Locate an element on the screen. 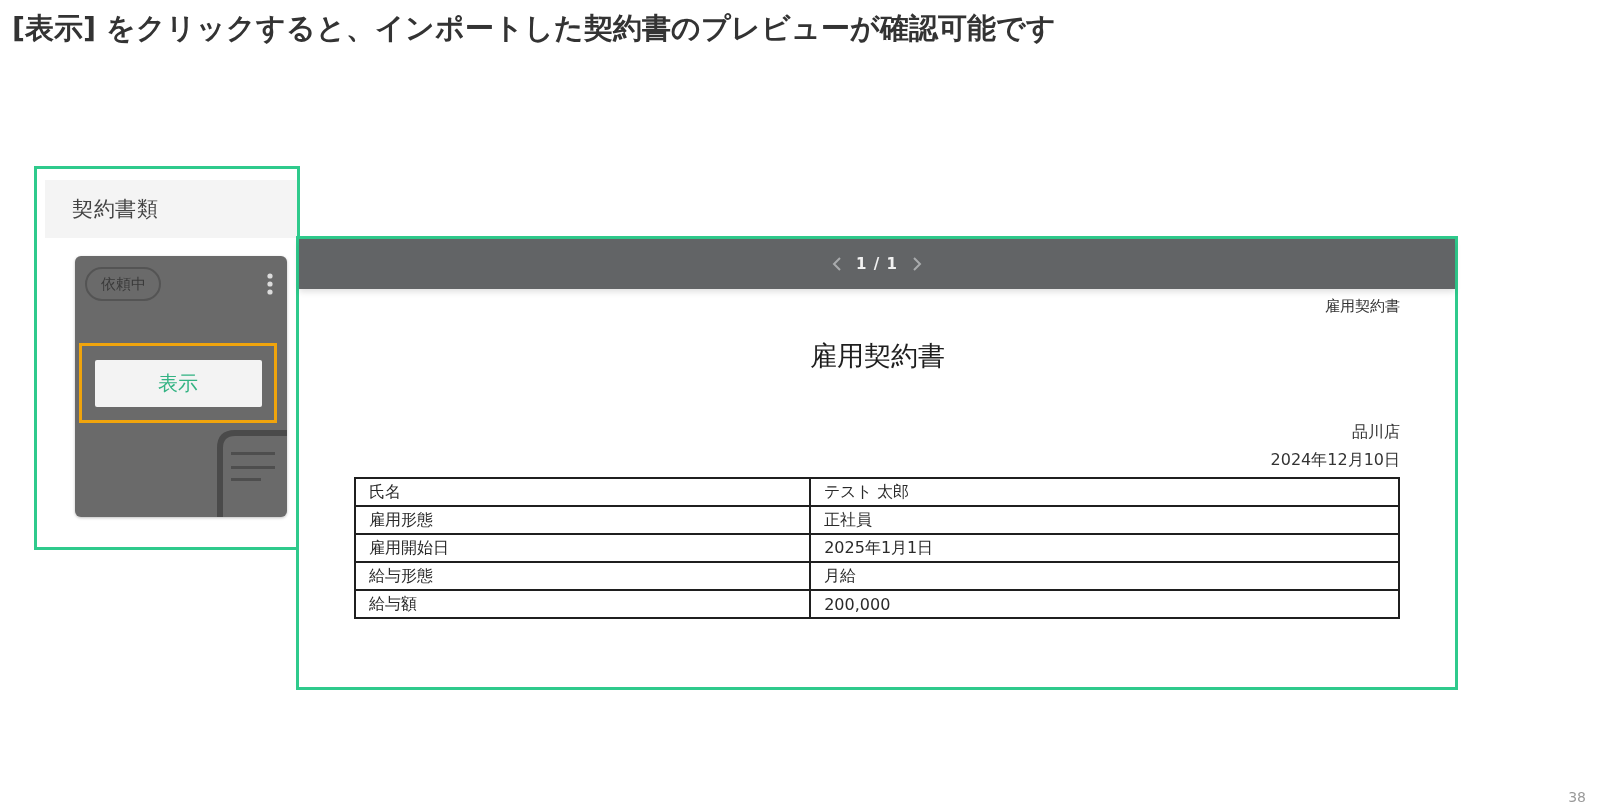  previous-page-button is located at coordinates (837, 264).